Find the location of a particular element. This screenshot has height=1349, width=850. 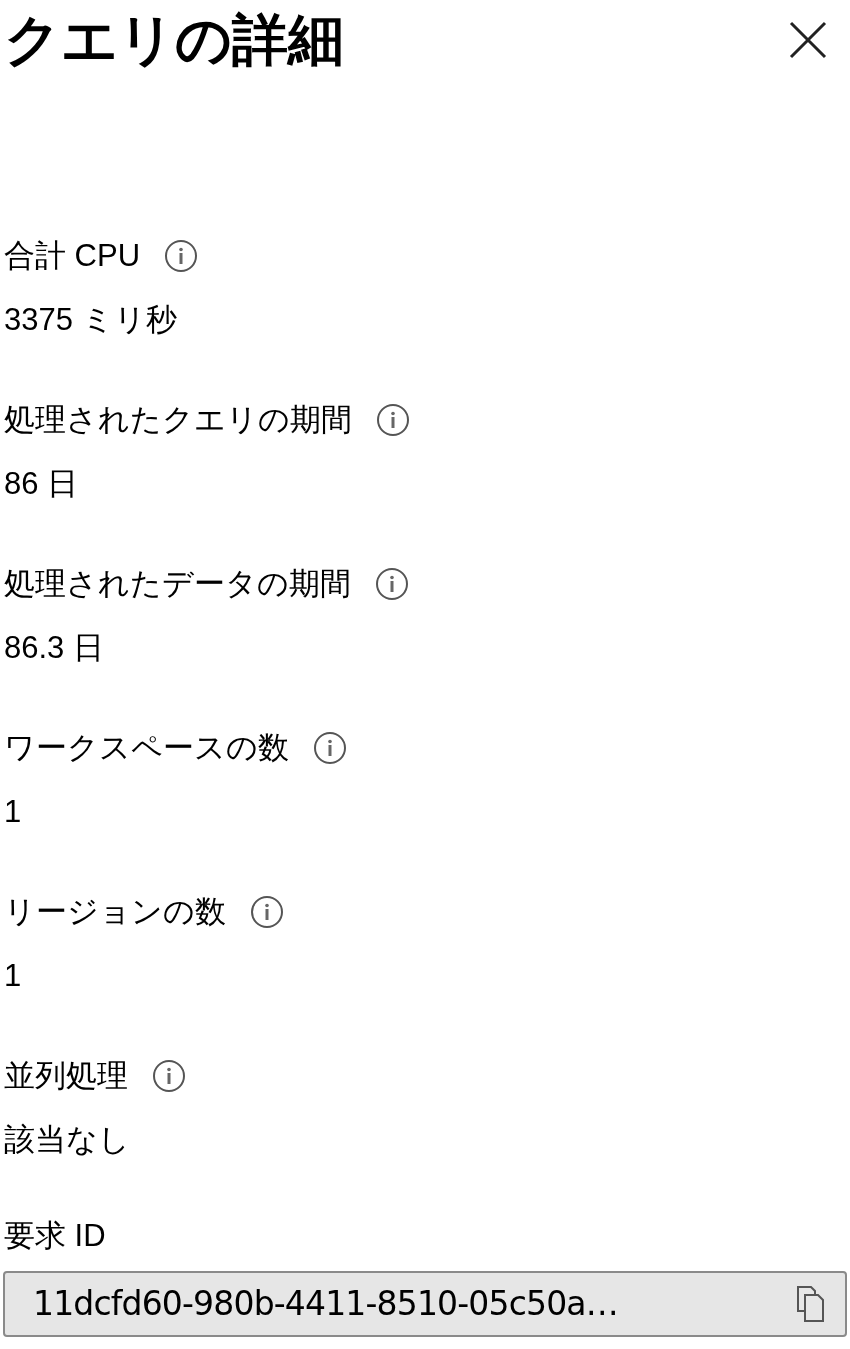

detail-value: 86 日 is located at coordinates (41, 483).